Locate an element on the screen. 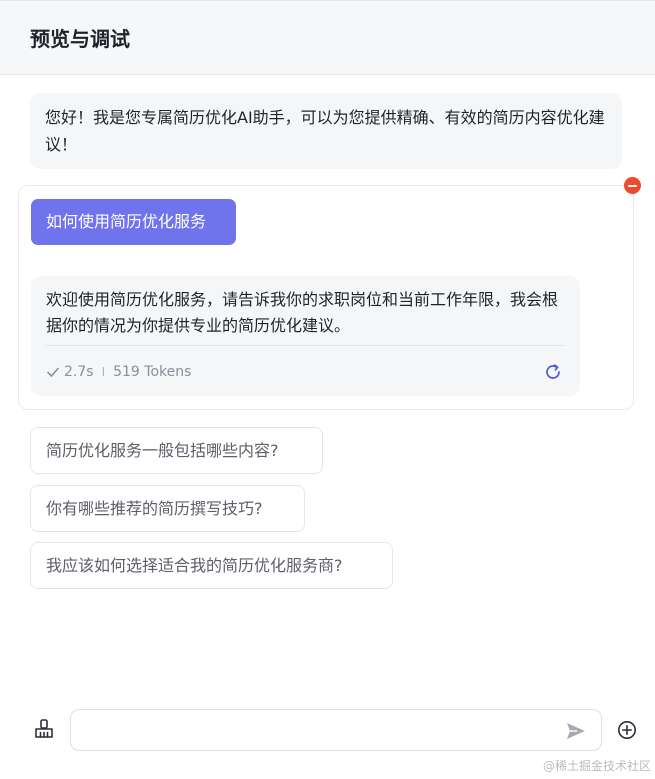 The height and width of the screenshot is (779, 655). welcome-message: 您好！我是您专属简历优化AI助手，可以为您提供精确、有效的简历内容优化建议！ is located at coordinates (326, 131).